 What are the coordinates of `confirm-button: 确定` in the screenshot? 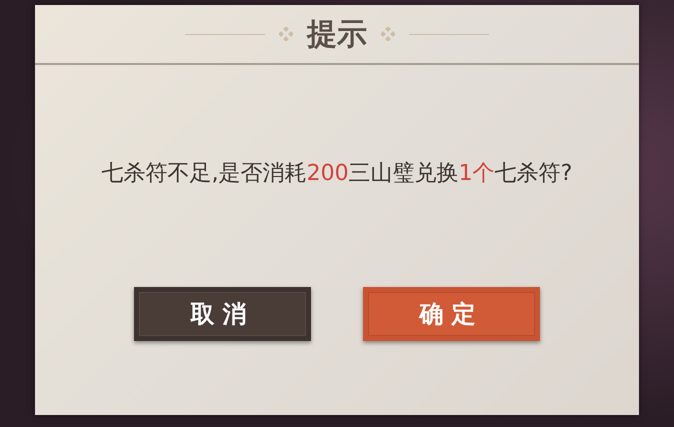 It's located at (451, 314).